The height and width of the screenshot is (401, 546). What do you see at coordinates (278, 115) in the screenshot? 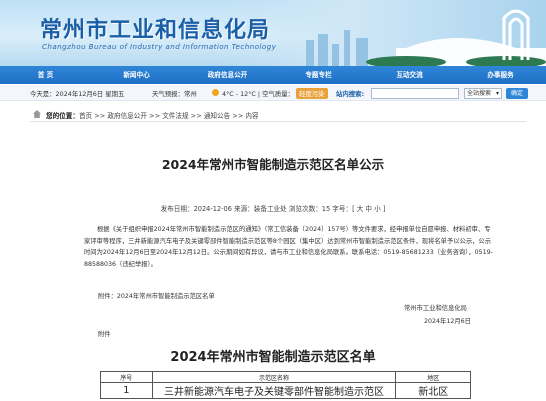
I see `breadcrumb: 您的位置：首页 >> 政府信息公开 >> 文件法规 >> 通知公告 >> 内容` at bounding box center [278, 115].